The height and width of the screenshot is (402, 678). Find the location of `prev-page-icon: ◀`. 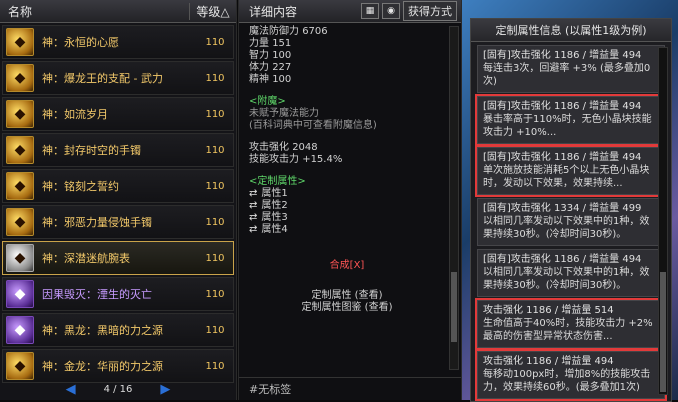

prev-page-icon: ◀ is located at coordinates (71, 389).